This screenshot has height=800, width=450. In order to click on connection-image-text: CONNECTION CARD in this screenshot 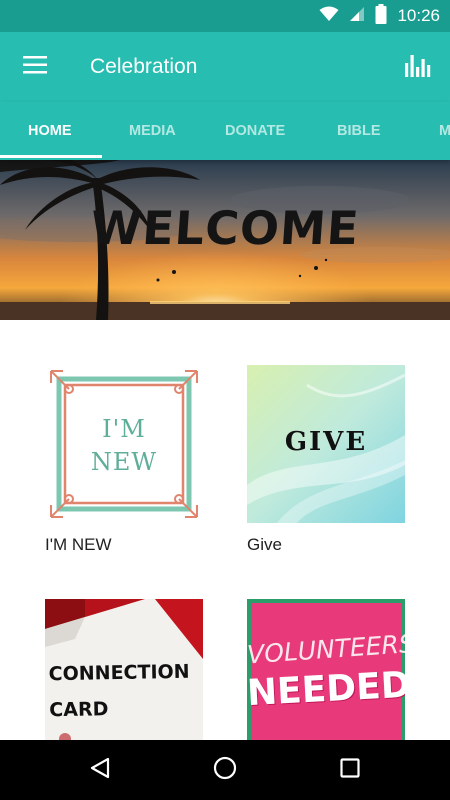, I will do `click(119, 691)`.